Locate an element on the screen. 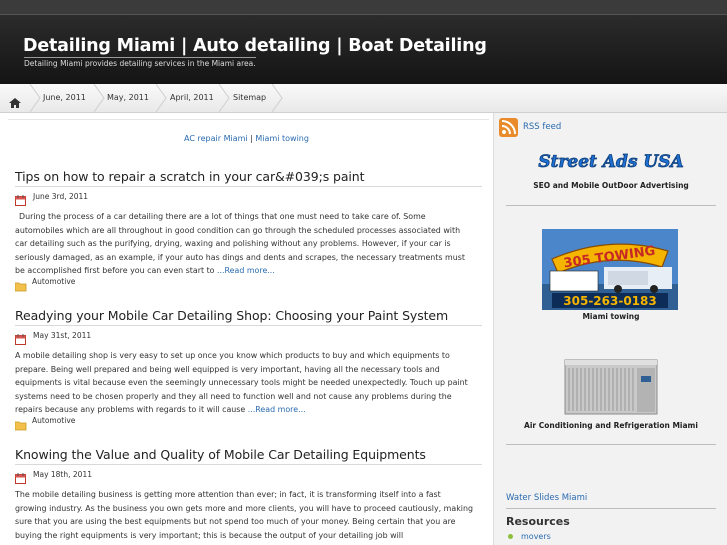 This screenshot has height=545, width=727. nav-item-april-2011: April, 2011 is located at coordinates (192, 98).